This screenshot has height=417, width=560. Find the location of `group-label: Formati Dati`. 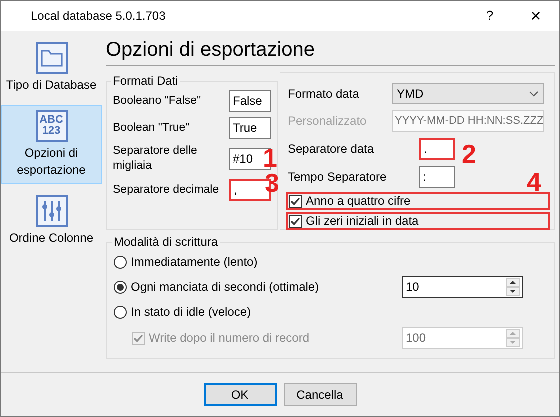

group-label: Formati Dati is located at coordinates (146, 81).